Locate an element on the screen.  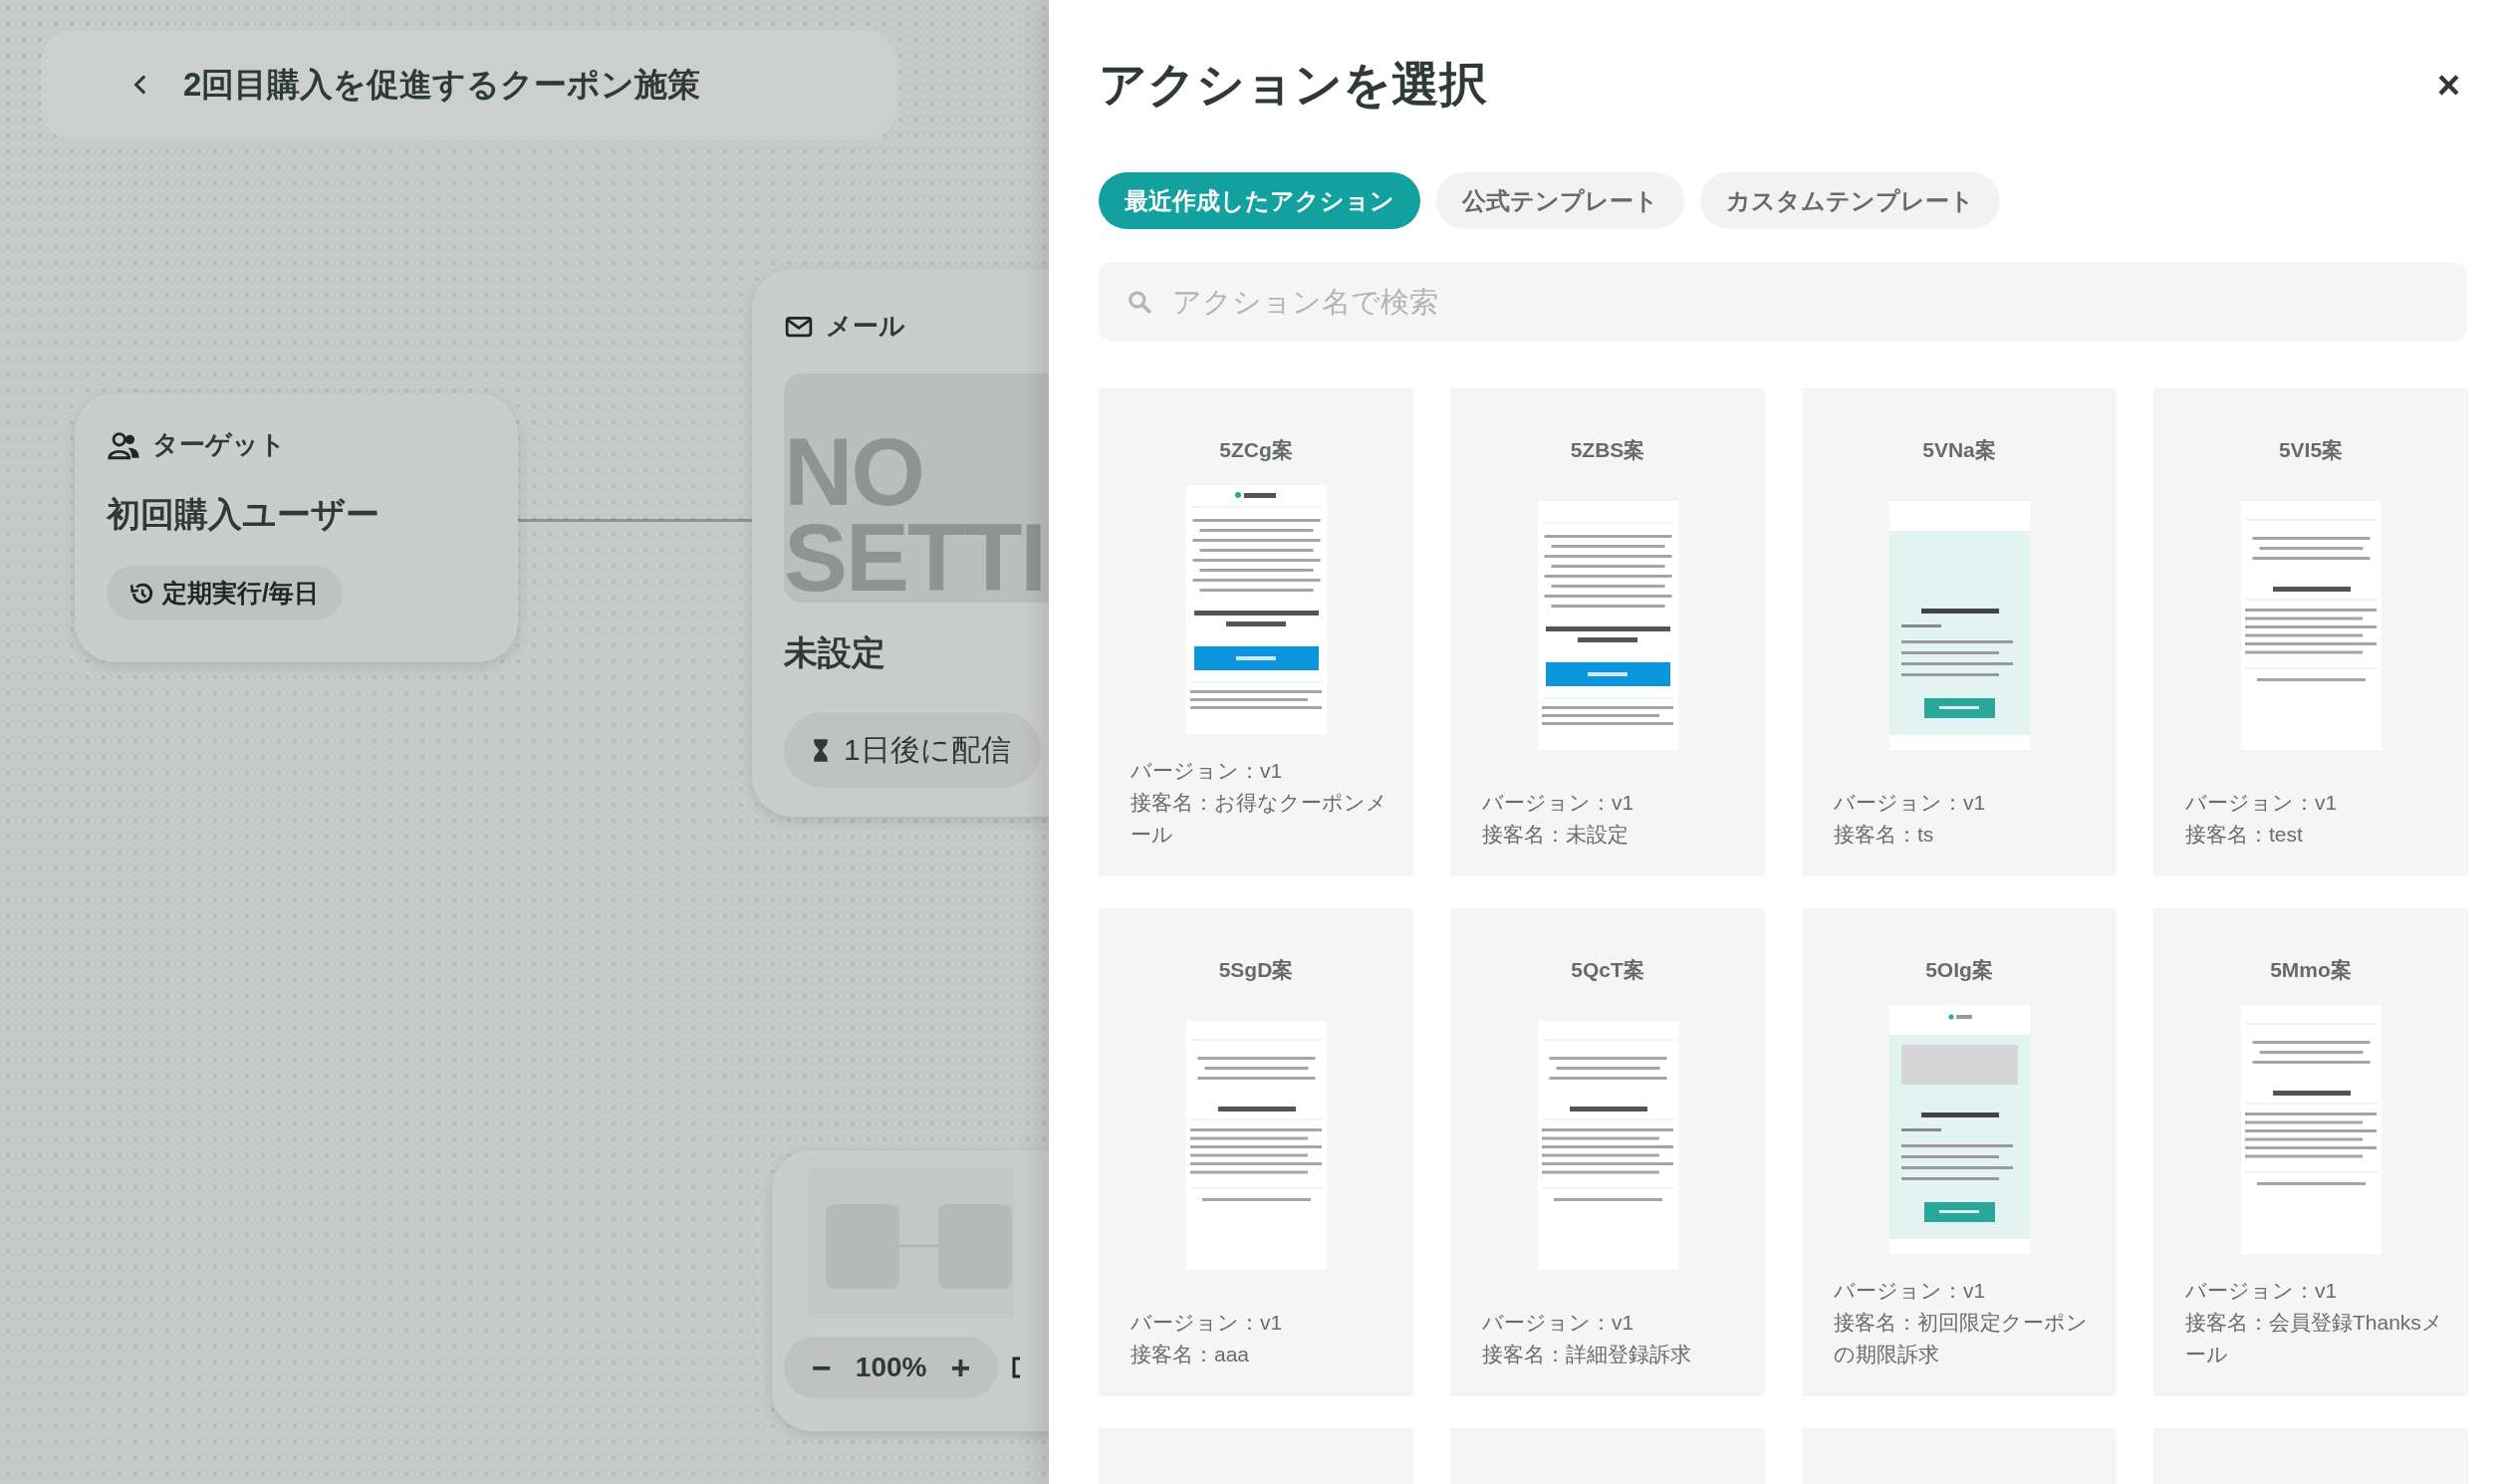
action-name-text: 接客名：会員登録Thanksメール is located at coordinates (2314, 1338).